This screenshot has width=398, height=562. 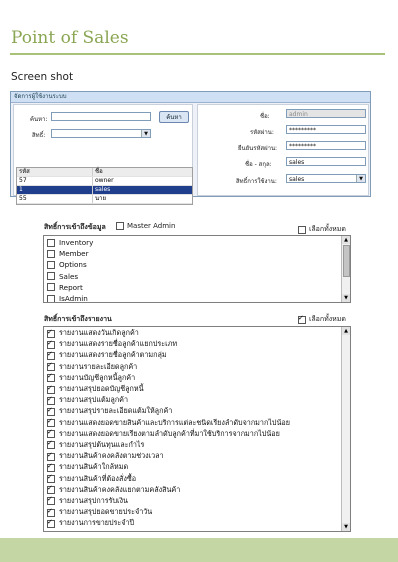 I want to click on list-item: IsAdmin, so click(x=197, y=297).